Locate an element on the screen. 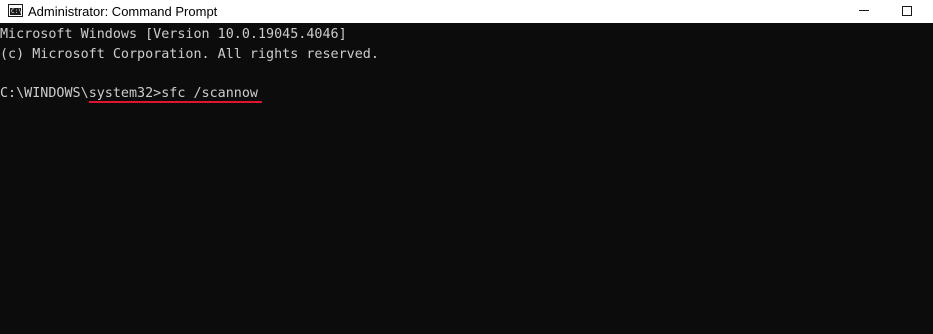 The image size is (933, 334). highlighted-command: system32>sfc /scannow is located at coordinates (175, 94).